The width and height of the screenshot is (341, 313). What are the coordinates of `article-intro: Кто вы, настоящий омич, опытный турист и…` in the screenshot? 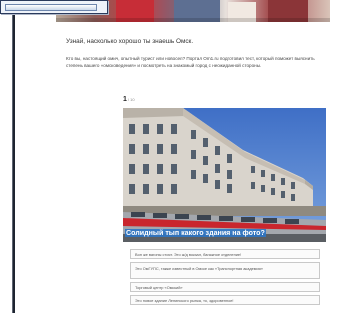 It's located at (190, 62).